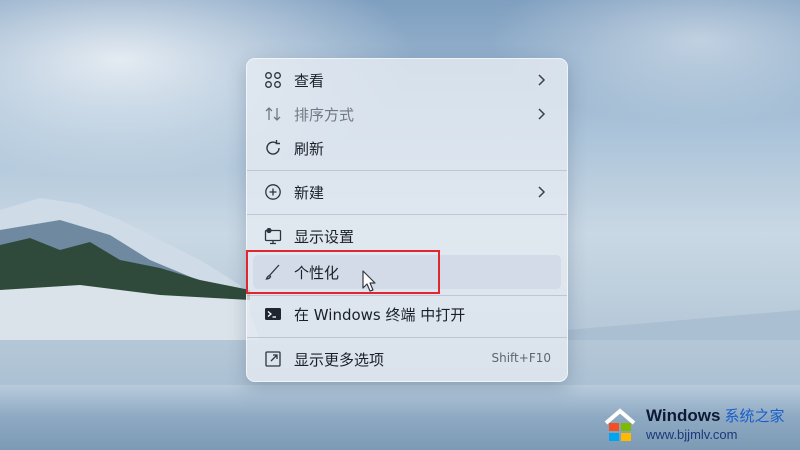  What do you see at coordinates (754, 416) in the screenshot?
I see `watermark-brand-cn: 系统之家` at bounding box center [754, 416].